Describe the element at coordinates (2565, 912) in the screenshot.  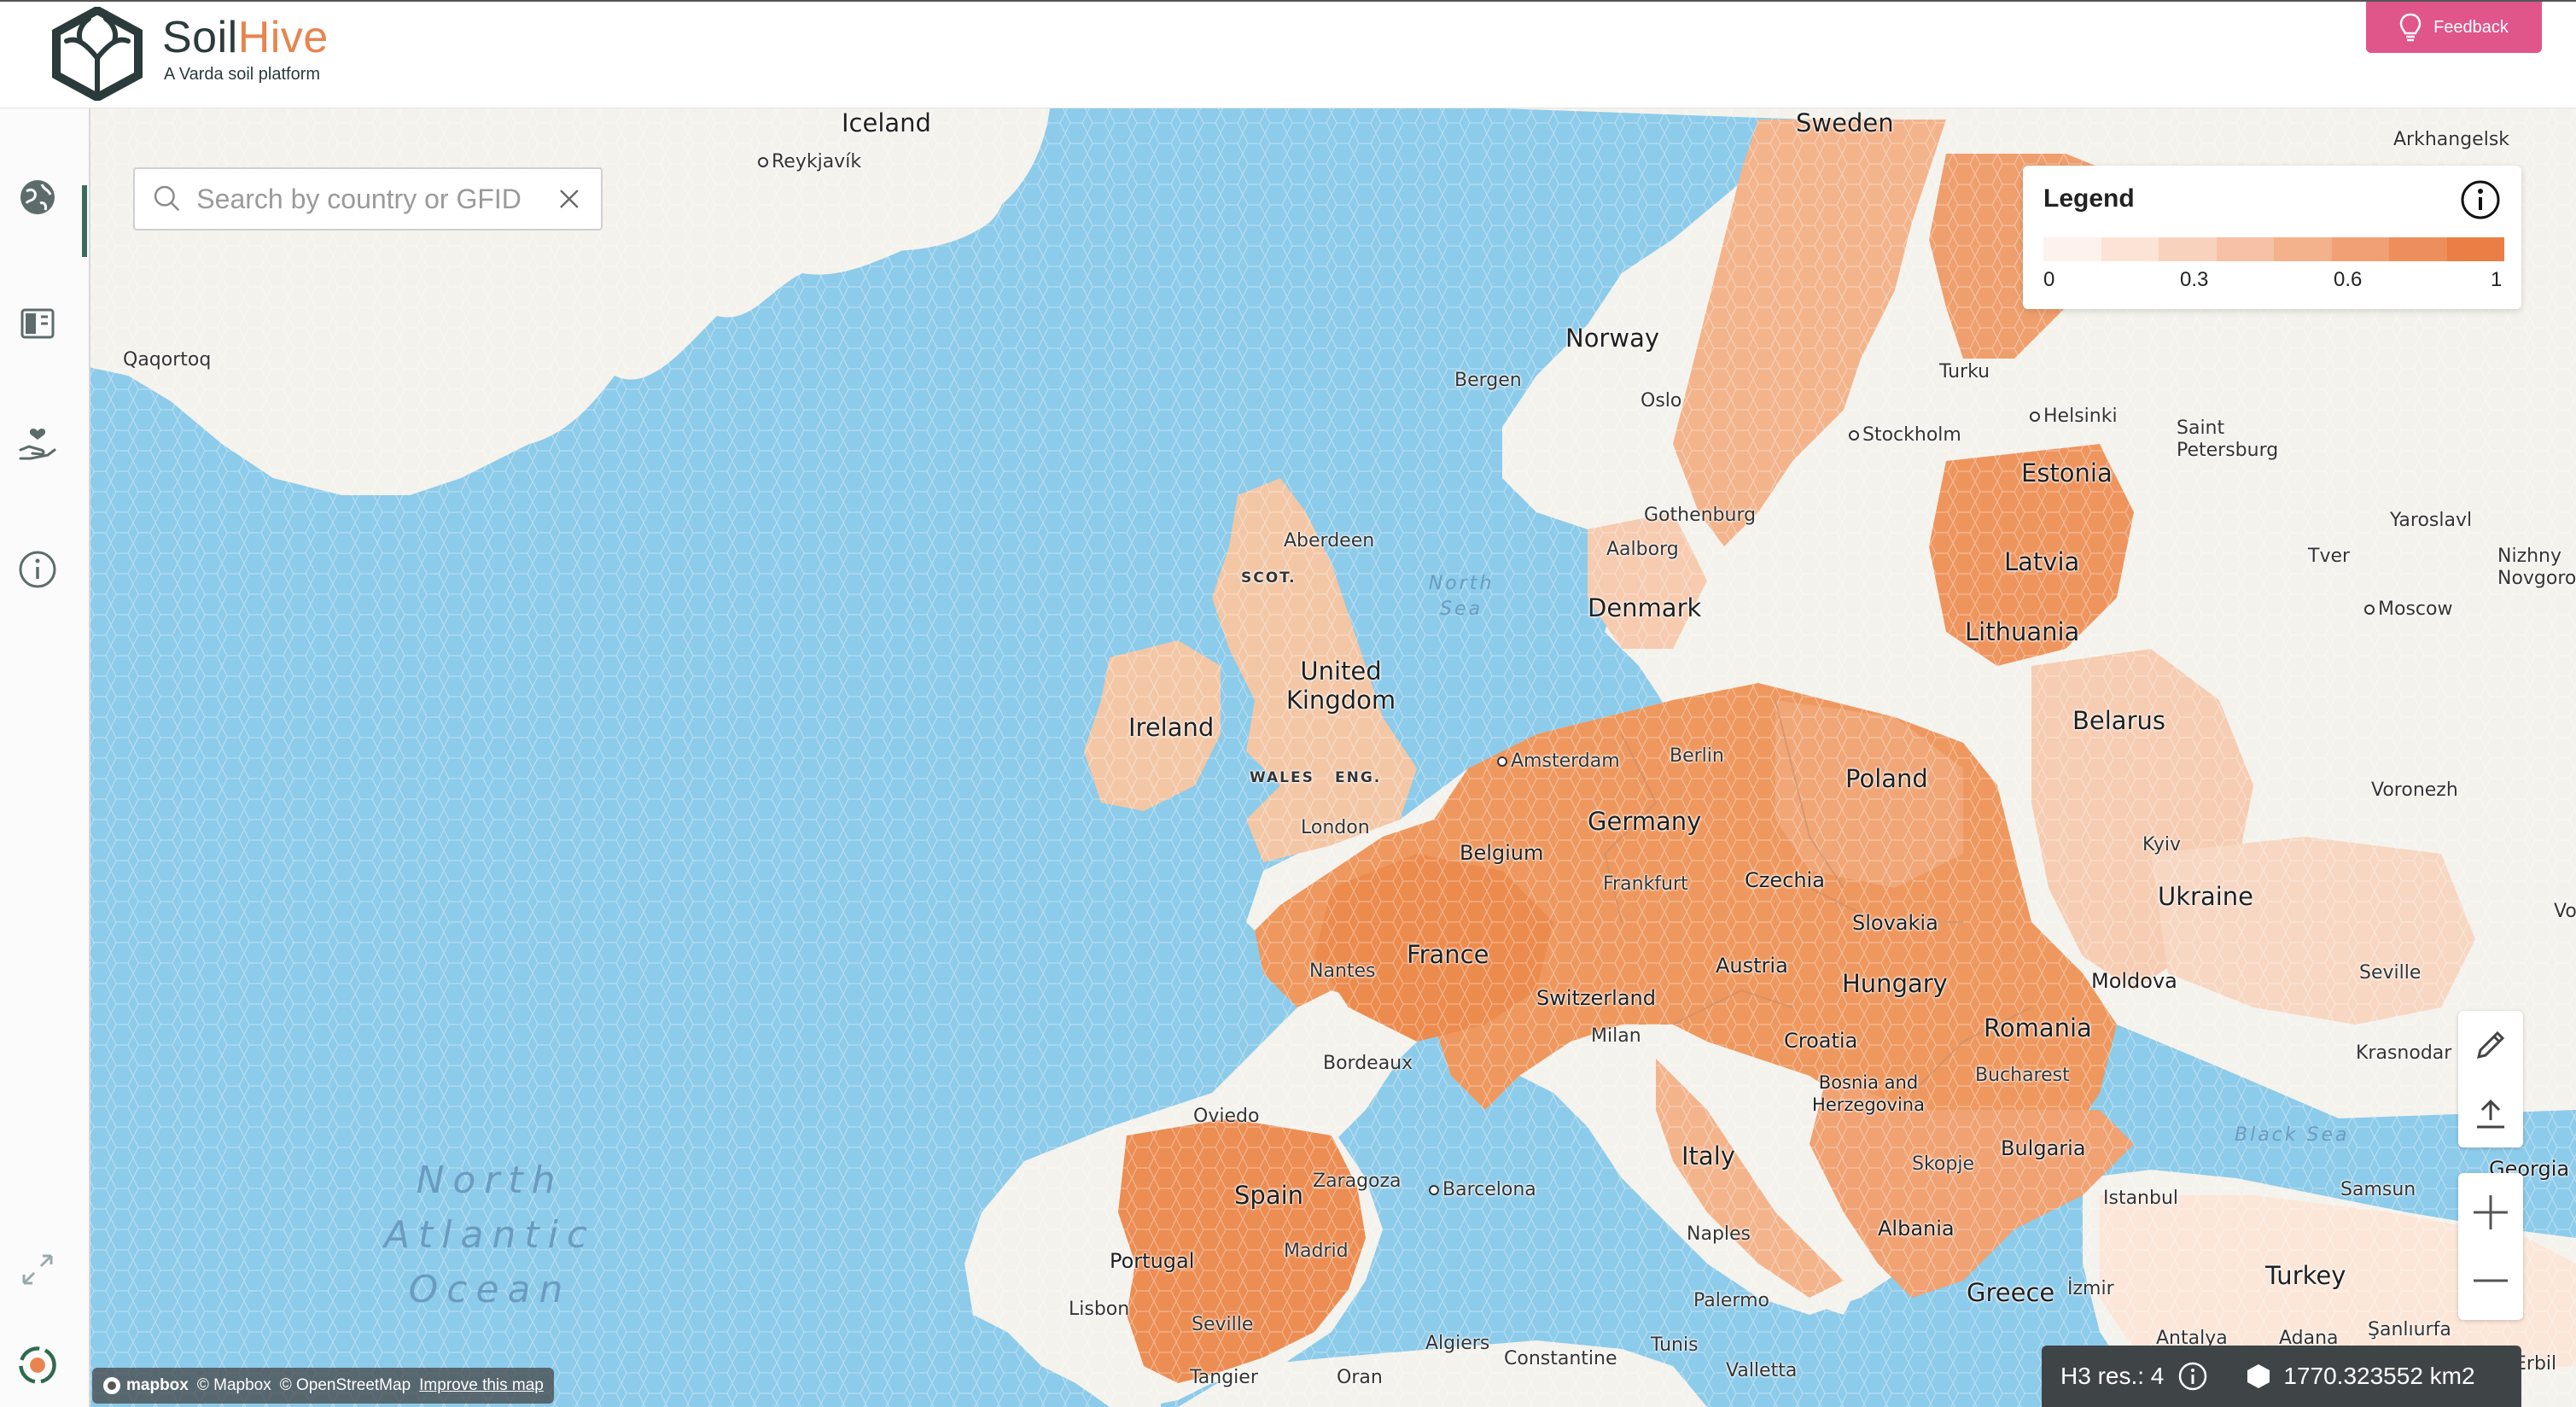
I see `map-city-volgograd: Volgograd` at that location.